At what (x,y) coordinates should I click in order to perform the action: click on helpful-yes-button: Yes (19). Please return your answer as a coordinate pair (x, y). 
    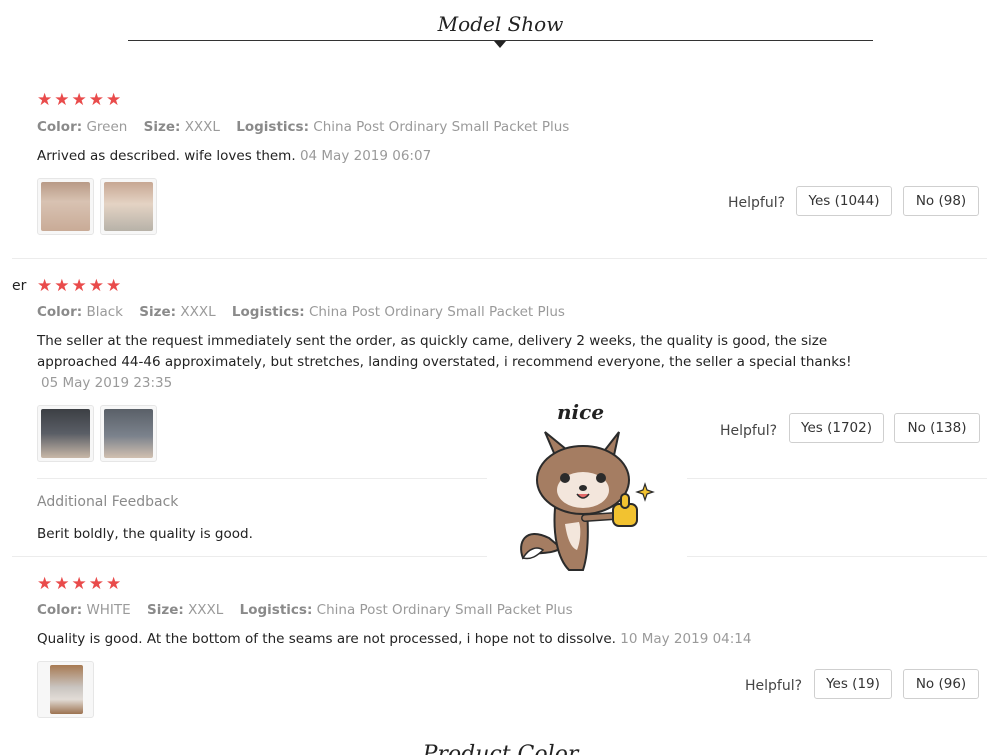
    Looking at the image, I should click on (853, 684).